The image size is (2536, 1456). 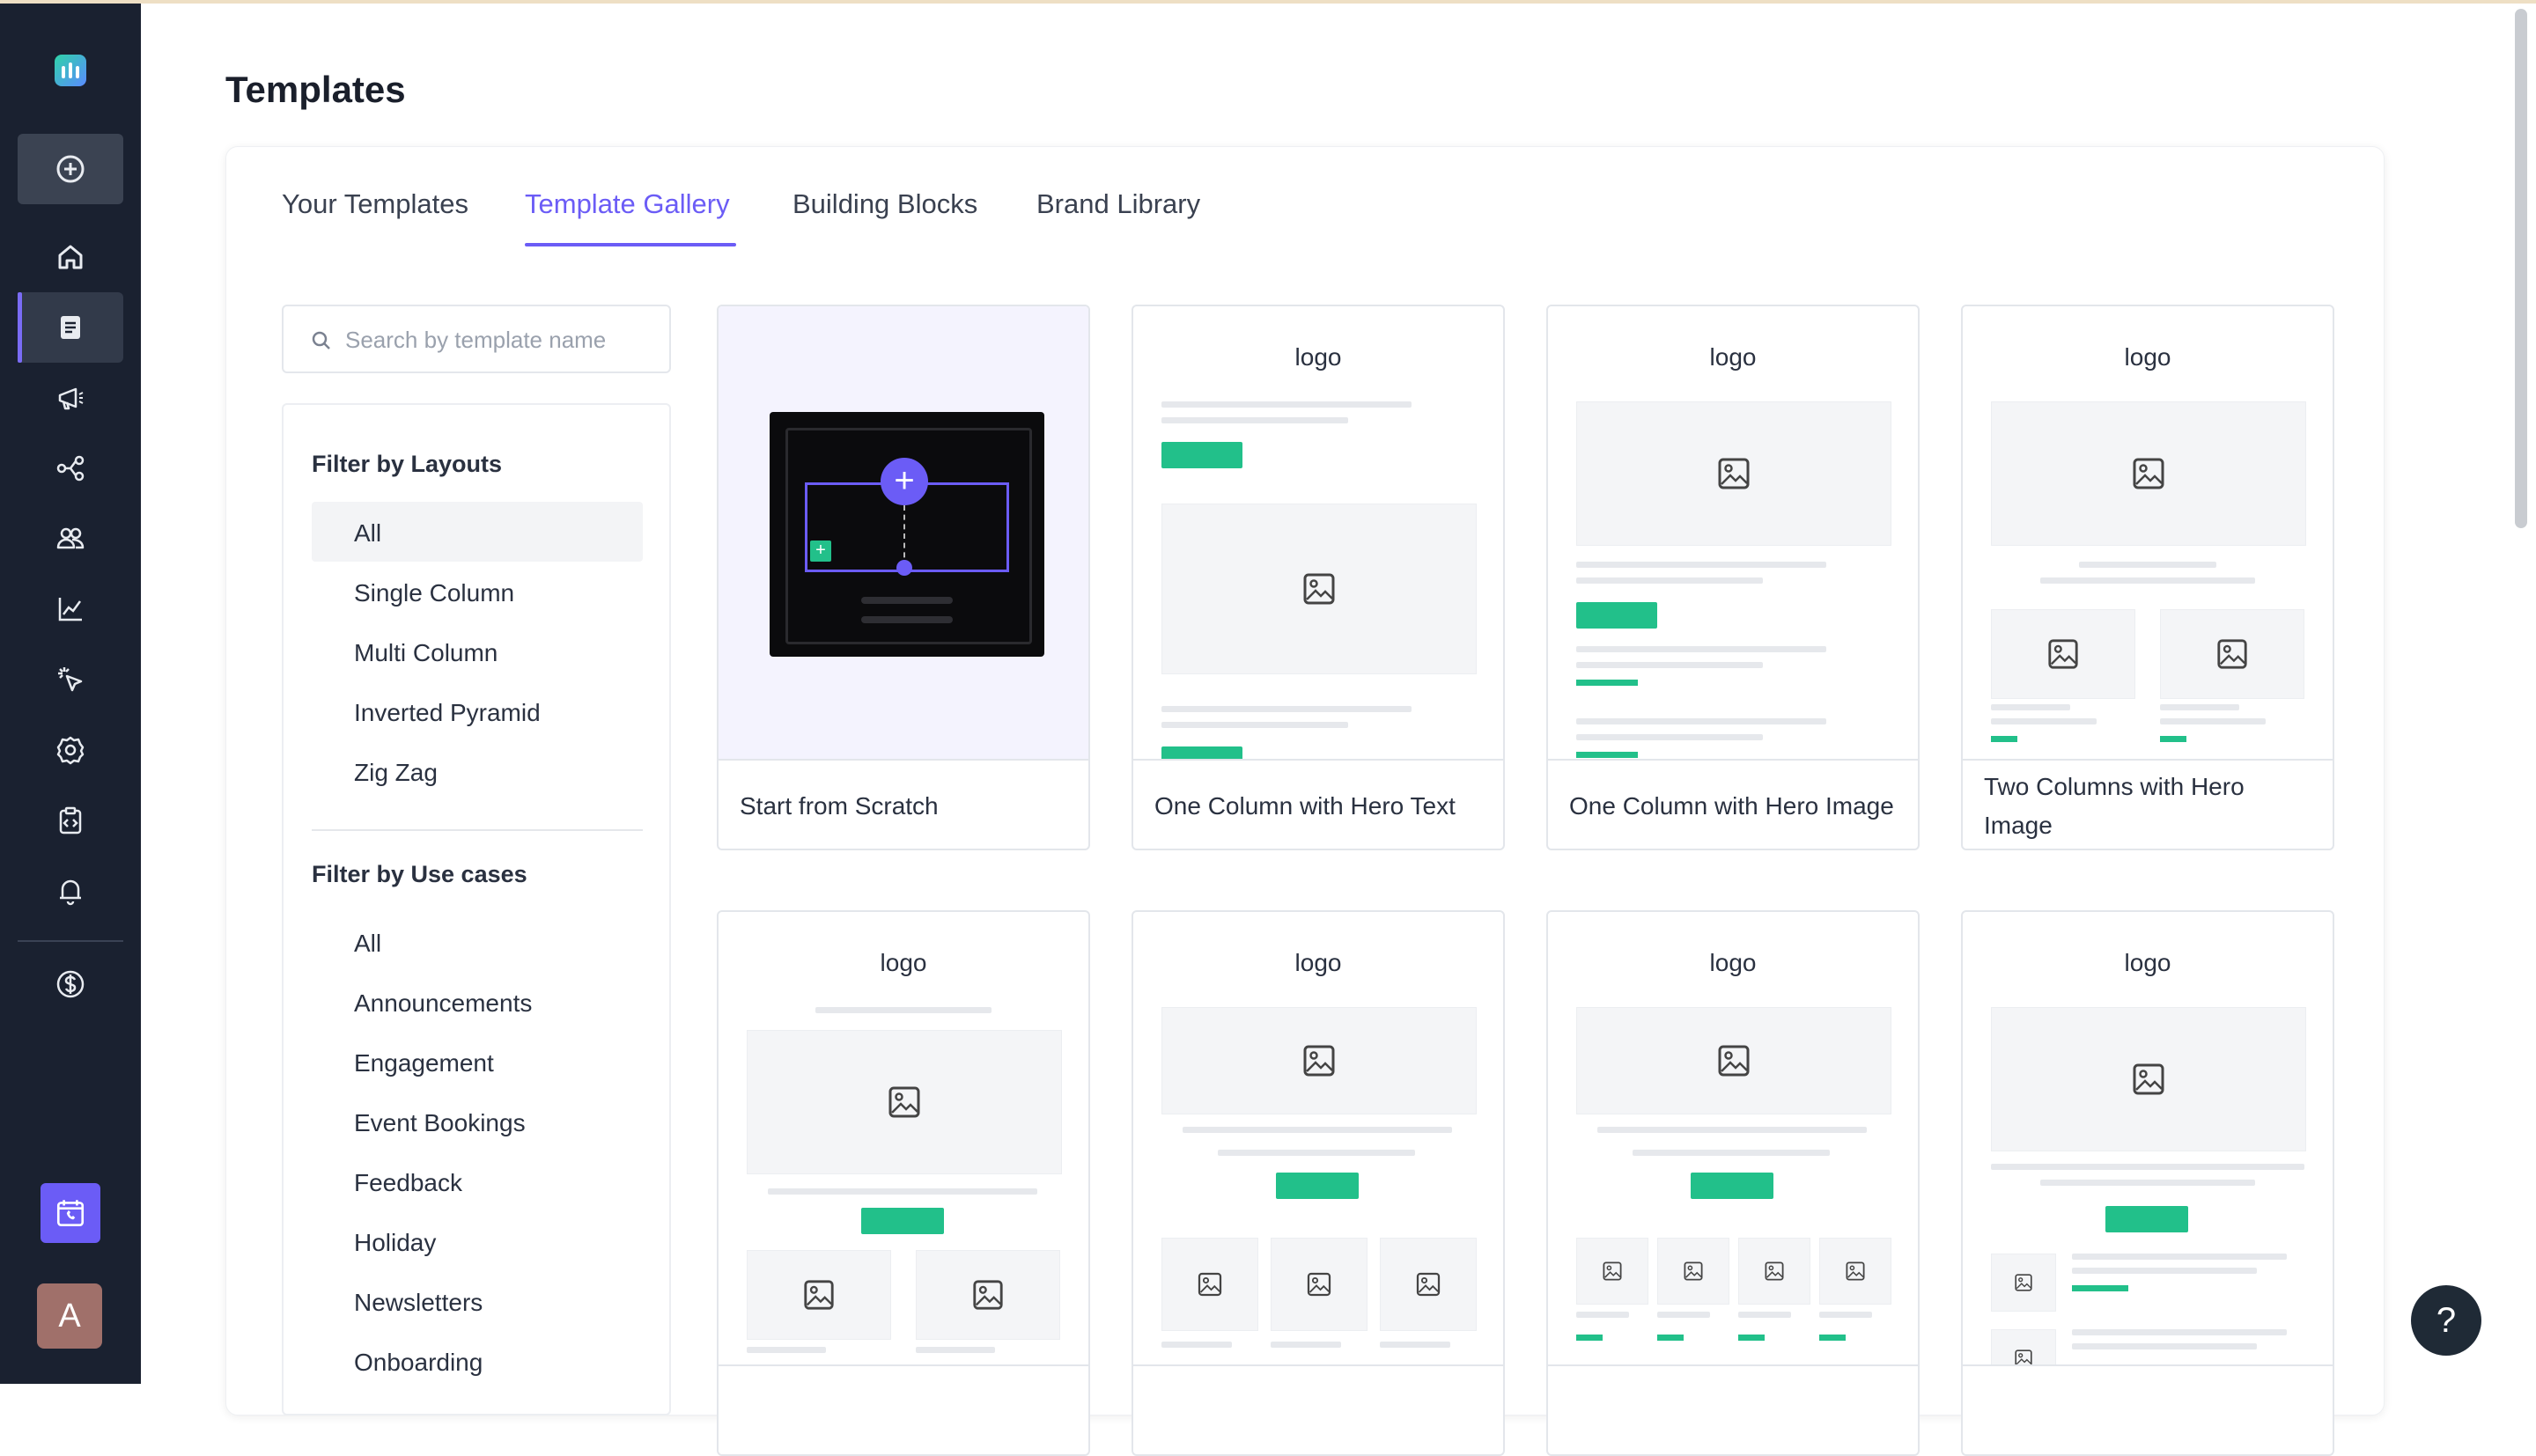 I want to click on filter-usecase-onboarding: Onboarding, so click(x=418, y=1363).